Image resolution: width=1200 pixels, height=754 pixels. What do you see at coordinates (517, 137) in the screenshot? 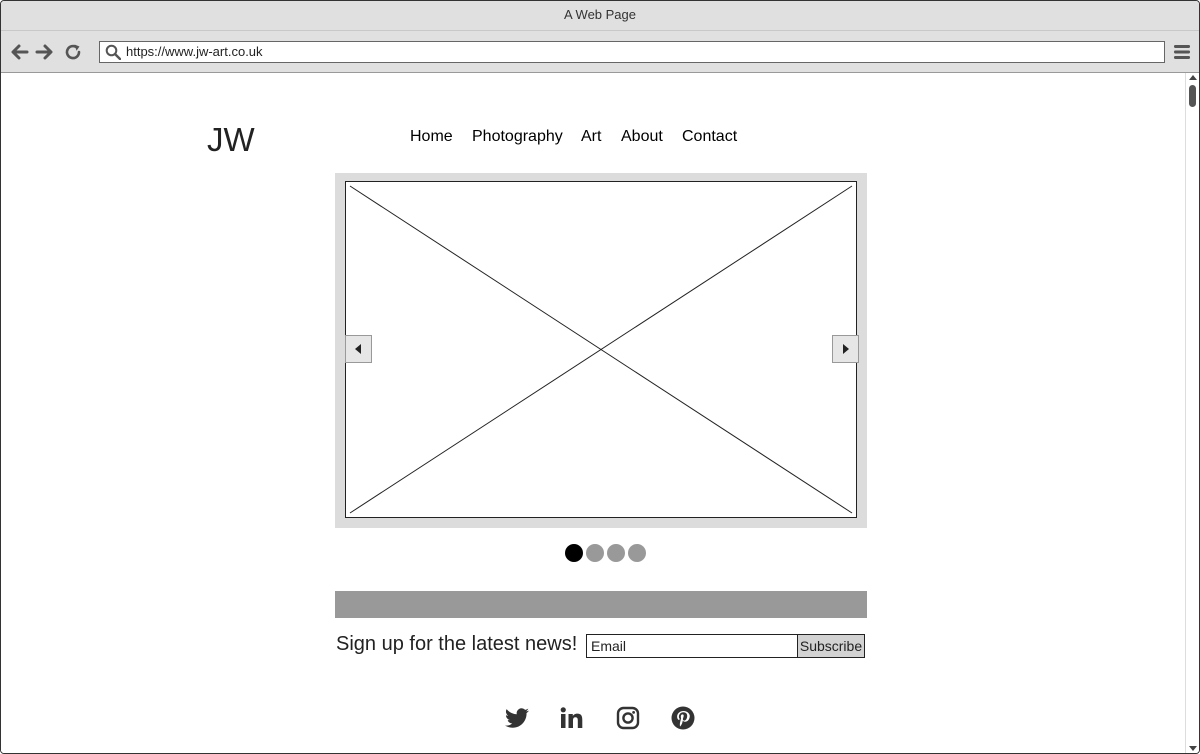
I see `nav-link-photography: Photography` at bounding box center [517, 137].